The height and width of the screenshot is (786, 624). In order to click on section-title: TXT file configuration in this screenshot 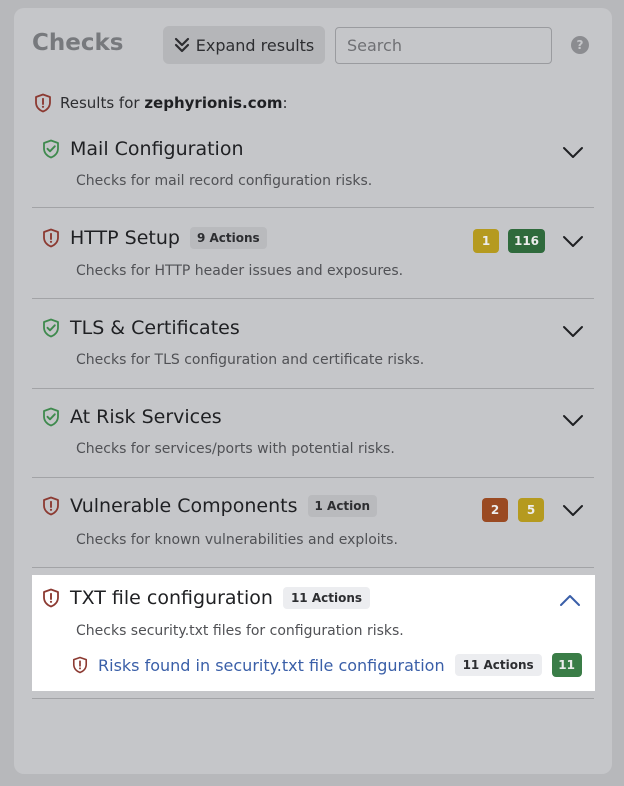, I will do `click(171, 598)`.